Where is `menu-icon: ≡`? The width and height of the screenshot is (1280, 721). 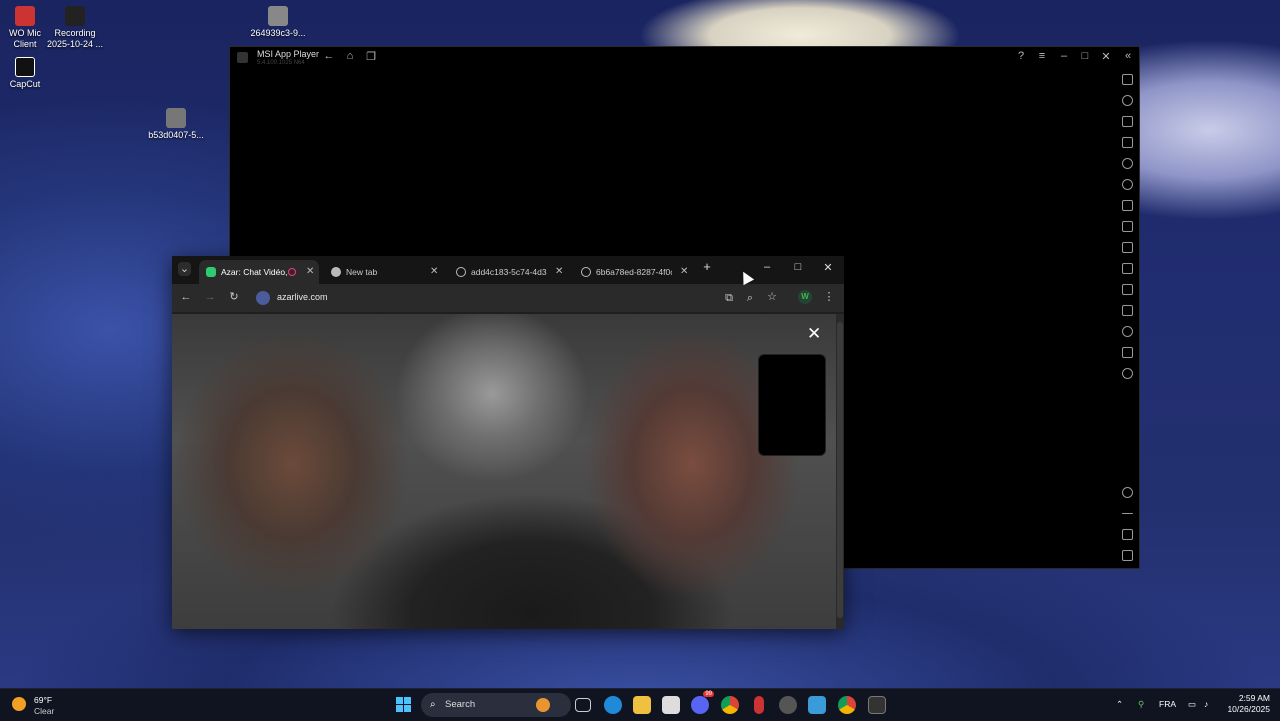
menu-icon: ≡ is located at coordinates (1042, 56).